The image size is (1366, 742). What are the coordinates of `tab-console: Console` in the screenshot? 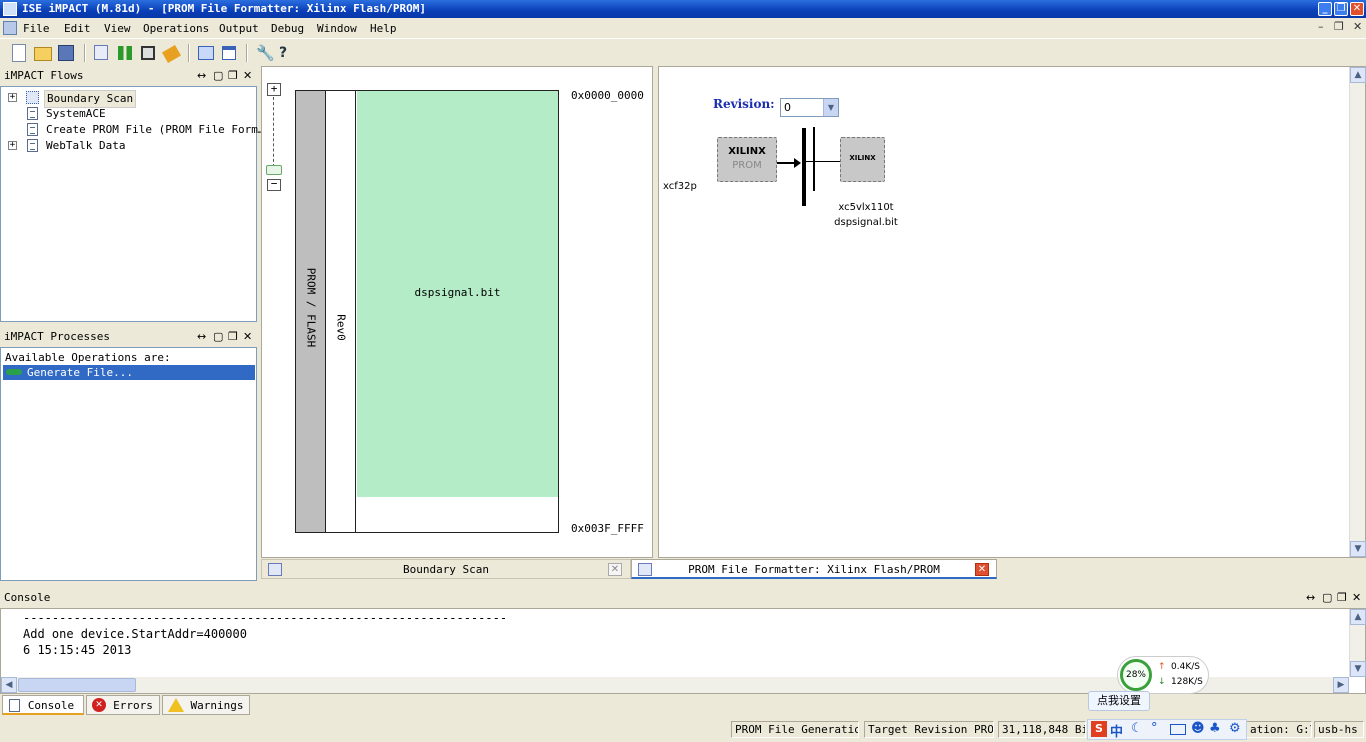 It's located at (43, 705).